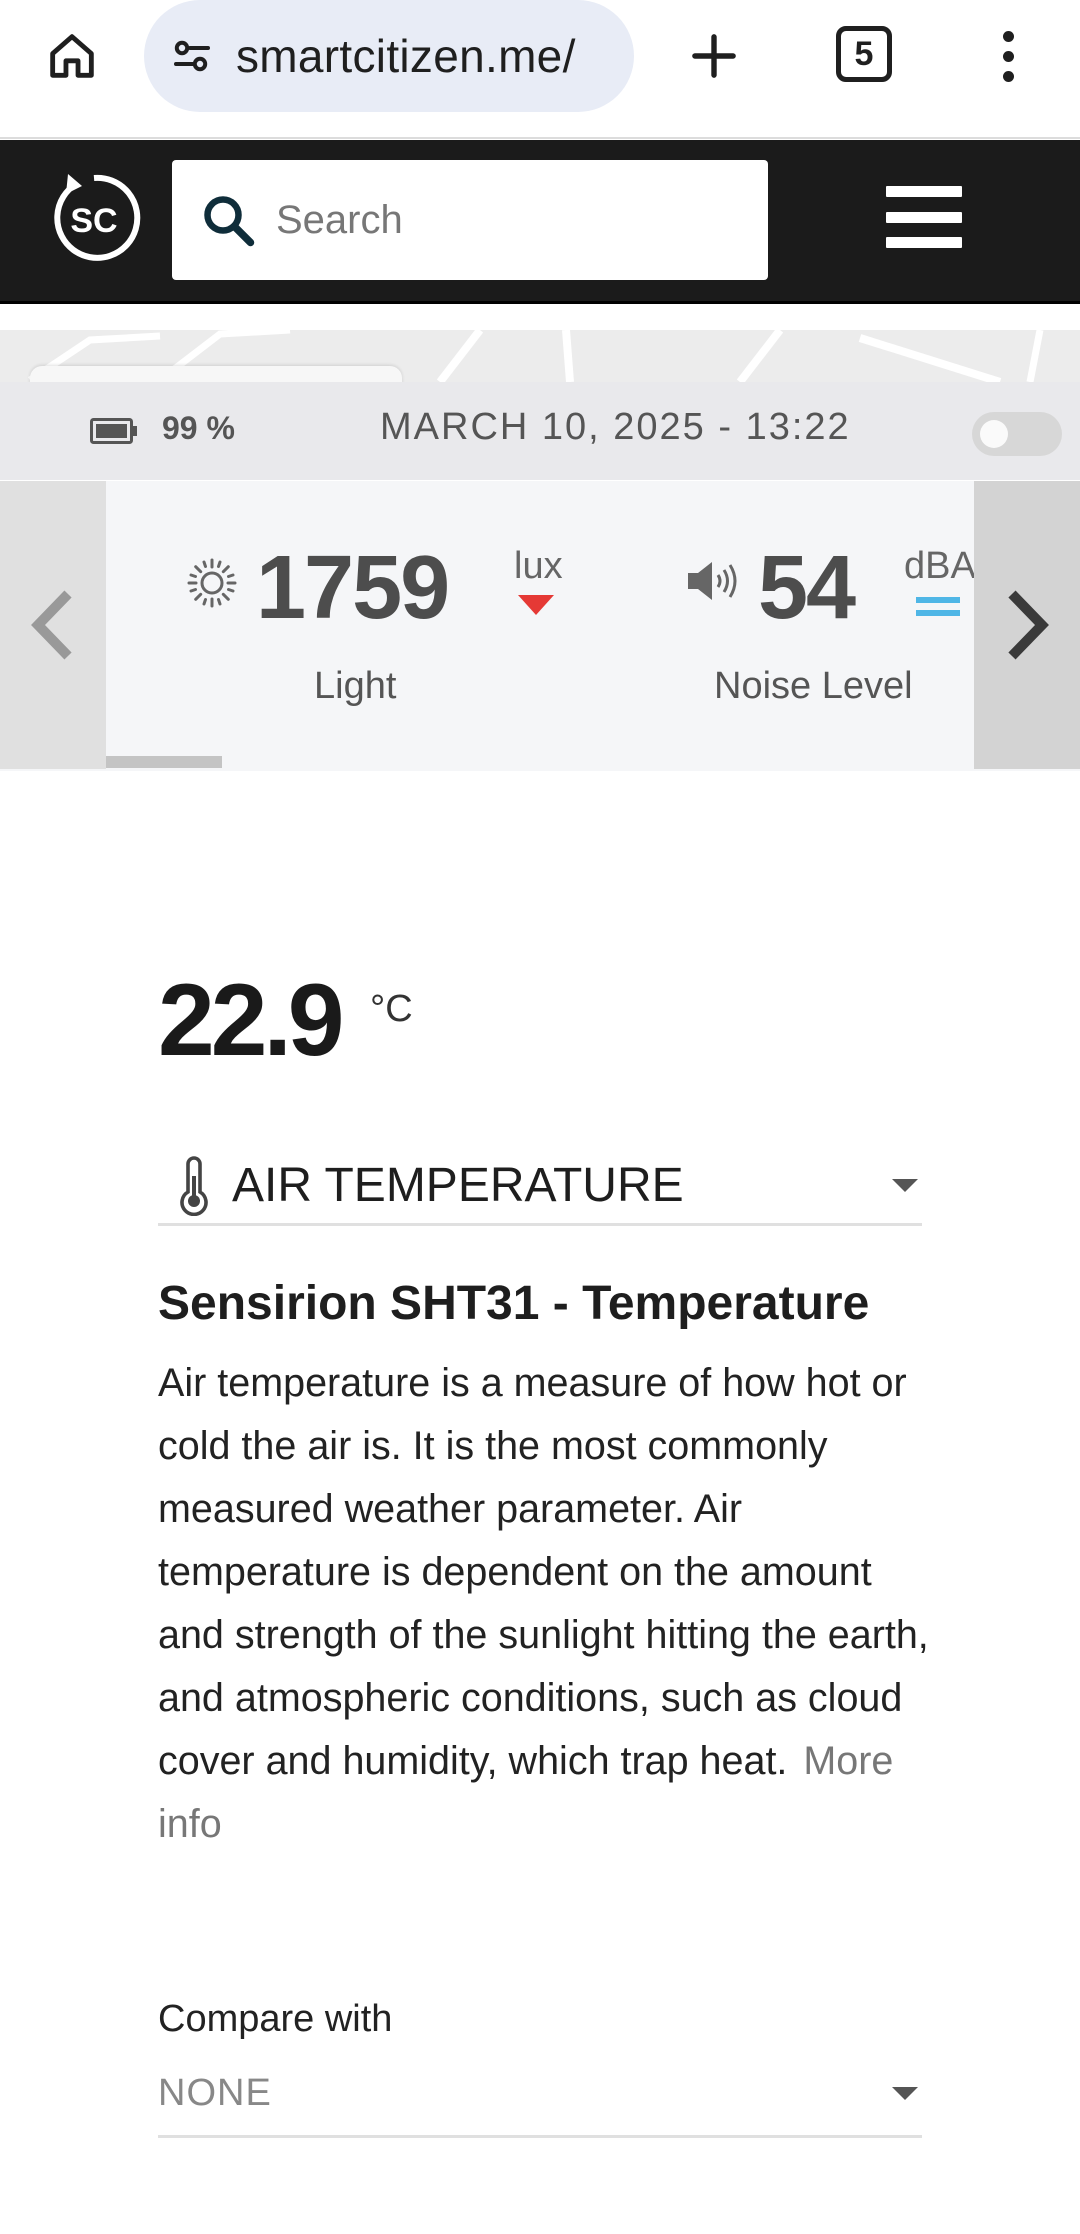  Describe the element at coordinates (93, 221) in the screenshot. I see `svg-text: SC` at that location.